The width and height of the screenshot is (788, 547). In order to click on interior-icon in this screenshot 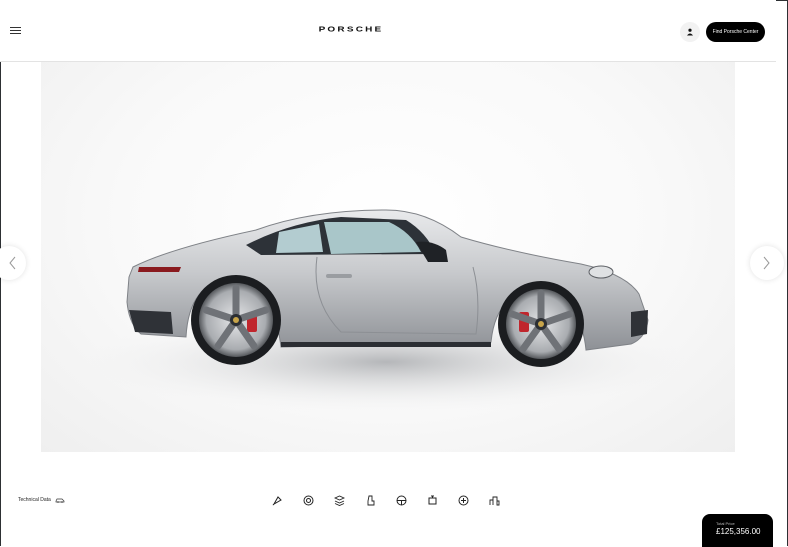, I will do `click(339, 500)`.